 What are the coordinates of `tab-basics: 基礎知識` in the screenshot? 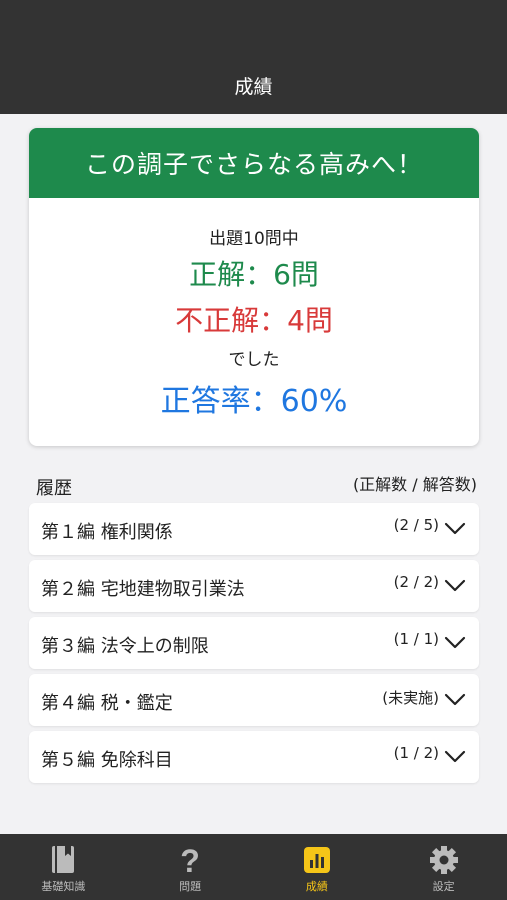 It's located at (63, 867).